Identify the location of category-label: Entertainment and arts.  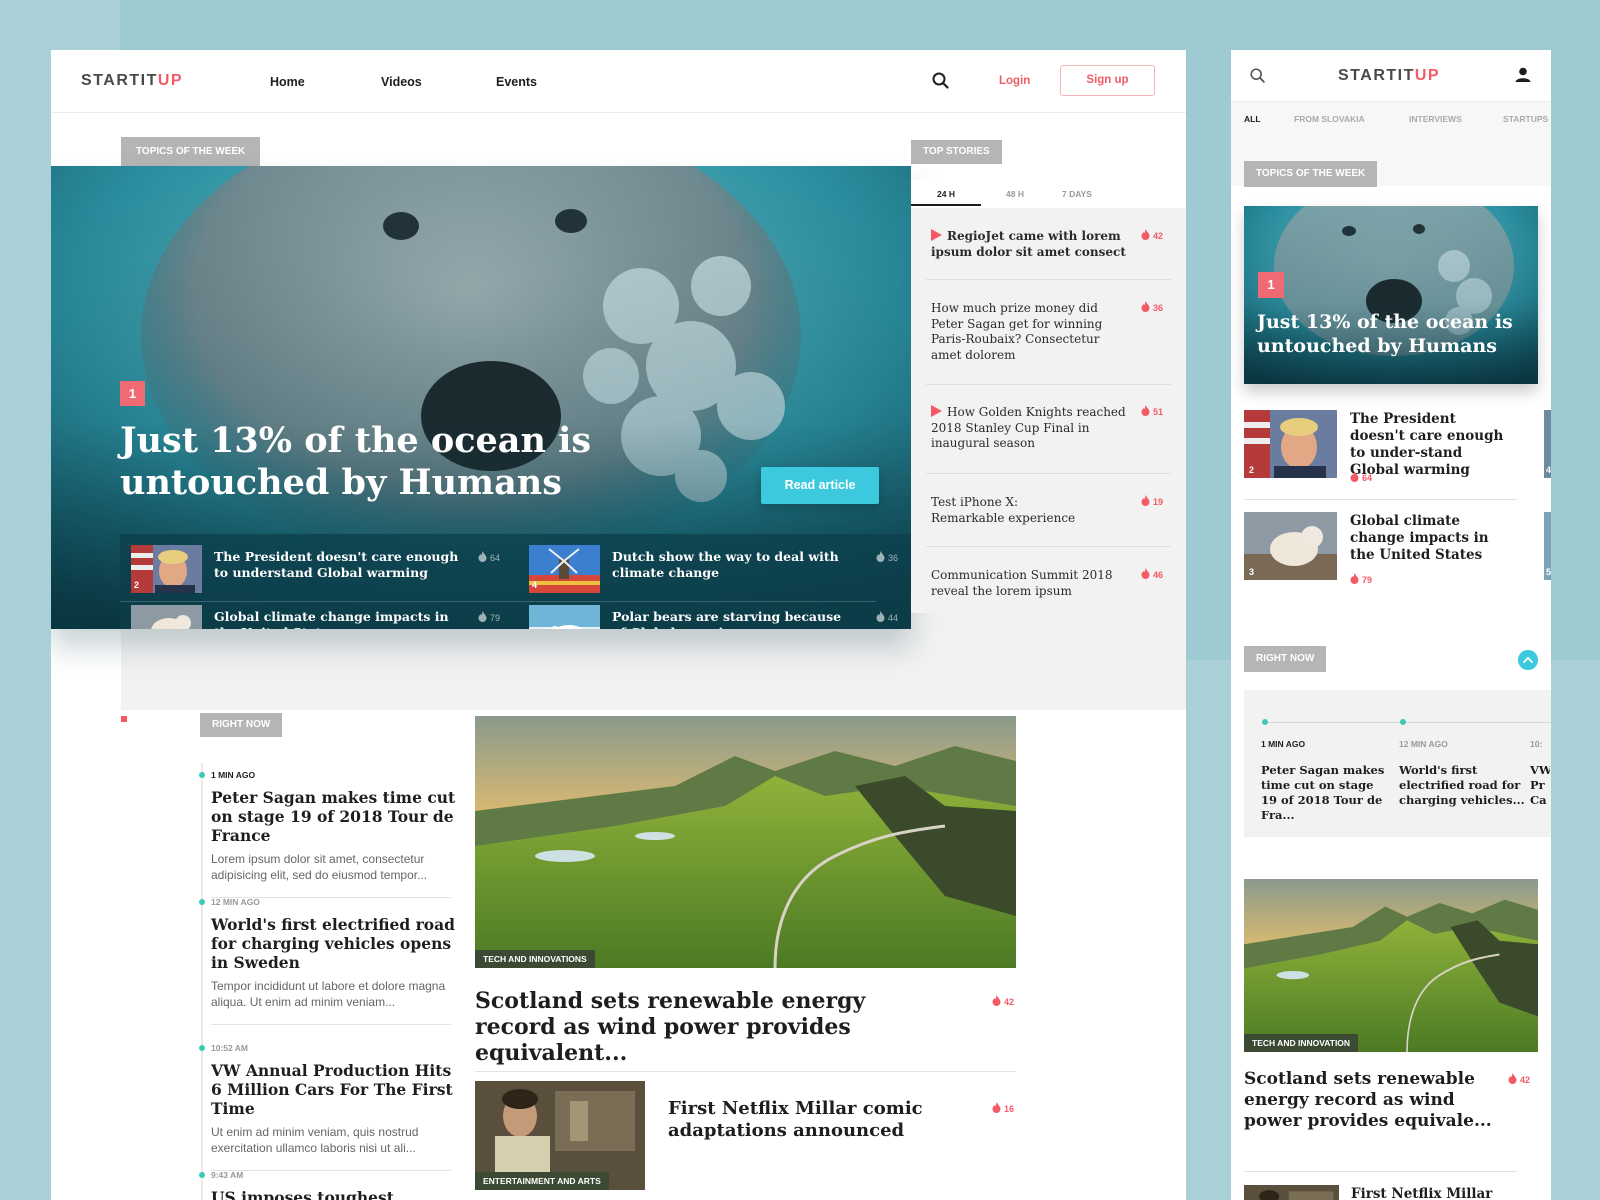
(542, 1181).